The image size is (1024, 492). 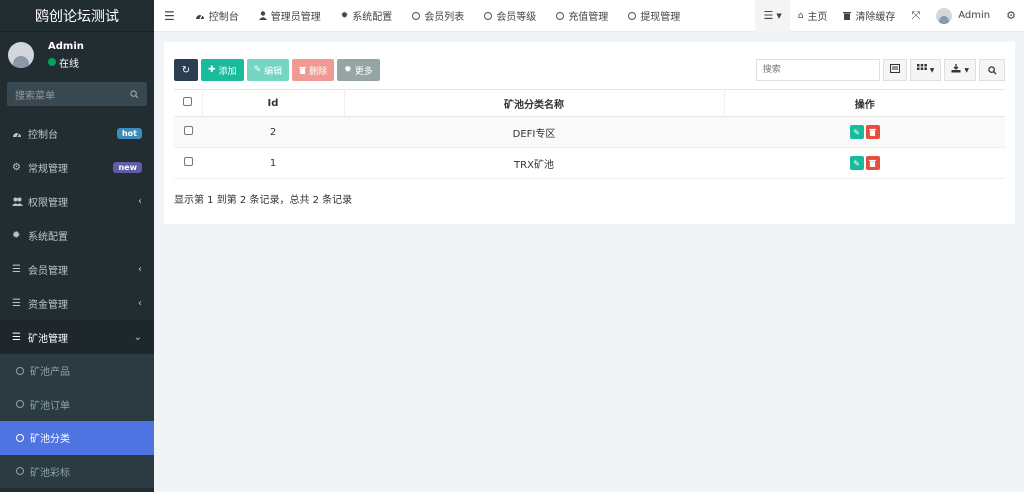 What do you see at coordinates (77, 337) in the screenshot?
I see `sidebar-item-mining-pool: ☰ 矿池管理 ⌄` at bounding box center [77, 337].